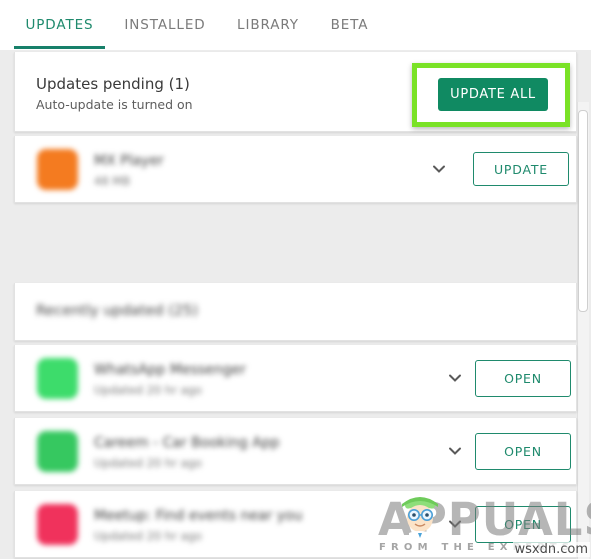 The height and width of the screenshot is (559, 591). Describe the element at coordinates (59, 25) in the screenshot. I see `tab-updates: UPDATES` at that location.